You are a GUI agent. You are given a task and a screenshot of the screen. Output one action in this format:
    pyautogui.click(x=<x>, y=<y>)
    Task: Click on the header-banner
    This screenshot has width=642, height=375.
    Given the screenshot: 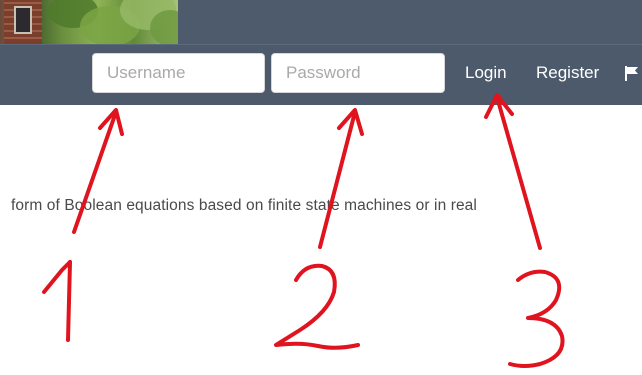 What is the action you would take?
    pyautogui.click(x=321, y=22)
    